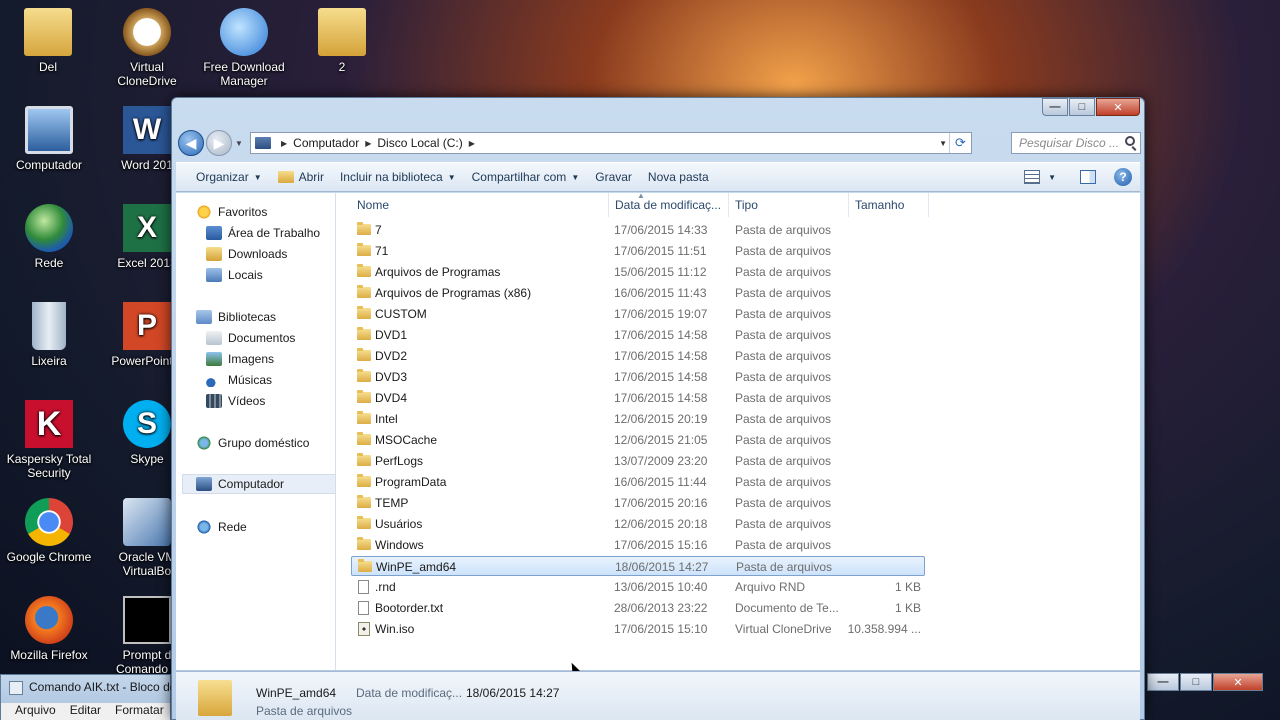  What do you see at coordinates (229, 177) in the screenshot?
I see `organize-button: Organizar ▼` at bounding box center [229, 177].